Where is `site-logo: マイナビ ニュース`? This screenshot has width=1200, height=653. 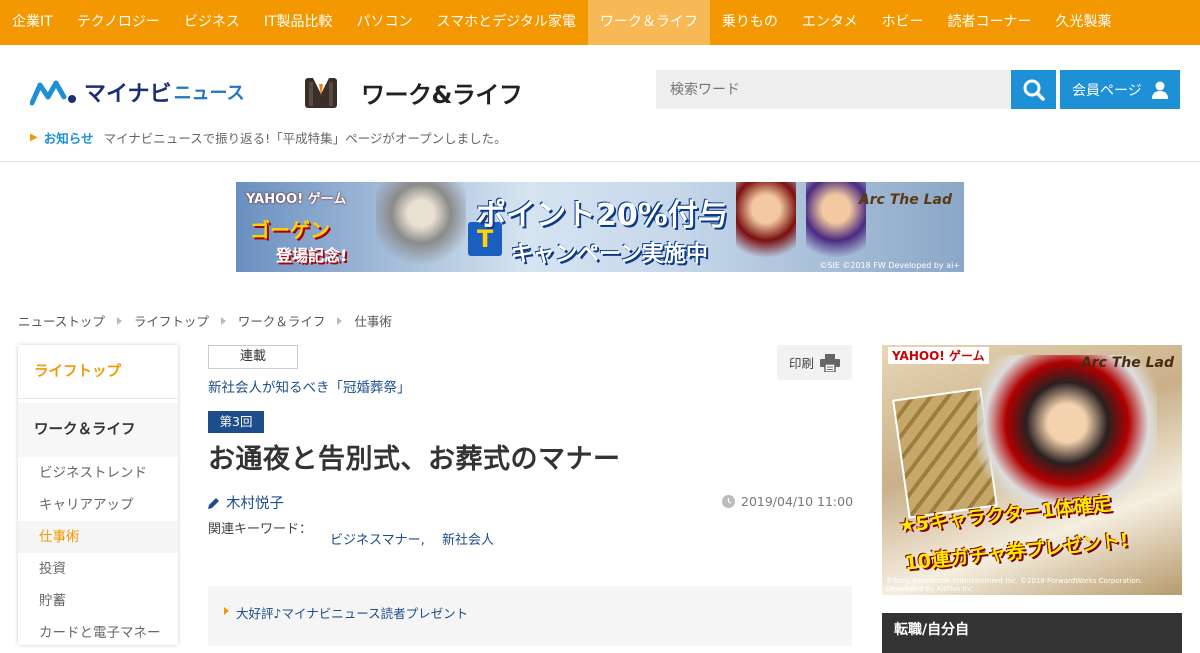 site-logo: マイナビ ニュース is located at coordinates (137, 92).